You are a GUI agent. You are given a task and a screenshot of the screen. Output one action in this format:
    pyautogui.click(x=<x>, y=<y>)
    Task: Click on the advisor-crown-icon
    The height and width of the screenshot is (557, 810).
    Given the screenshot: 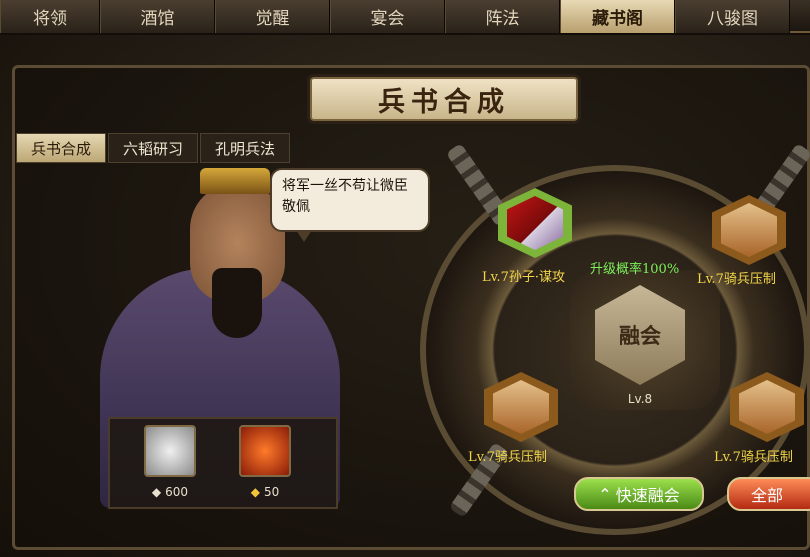 What is the action you would take?
    pyautogui.click(x=235, y=181)
    